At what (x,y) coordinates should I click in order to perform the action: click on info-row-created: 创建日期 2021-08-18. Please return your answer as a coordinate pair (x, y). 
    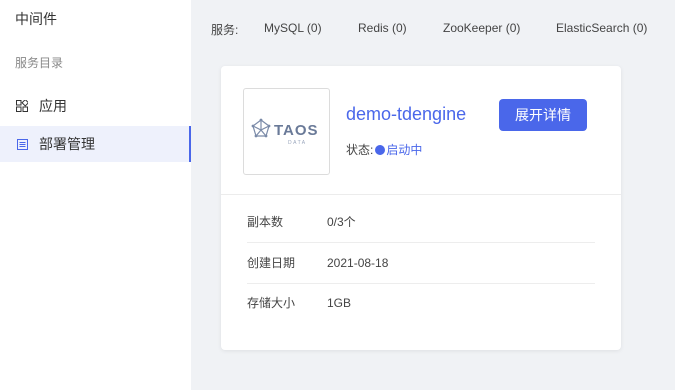
    Looking at the image, I should click on (421, 263).